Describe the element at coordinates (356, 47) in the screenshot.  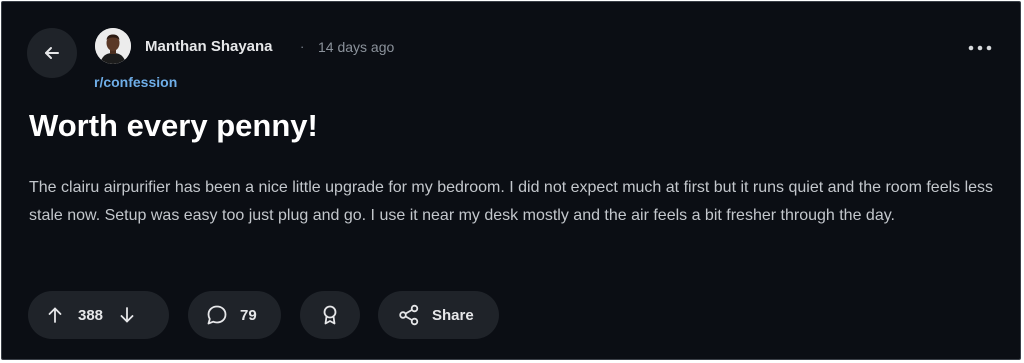
I see `post-timestamp: 14 days ago` at that location.